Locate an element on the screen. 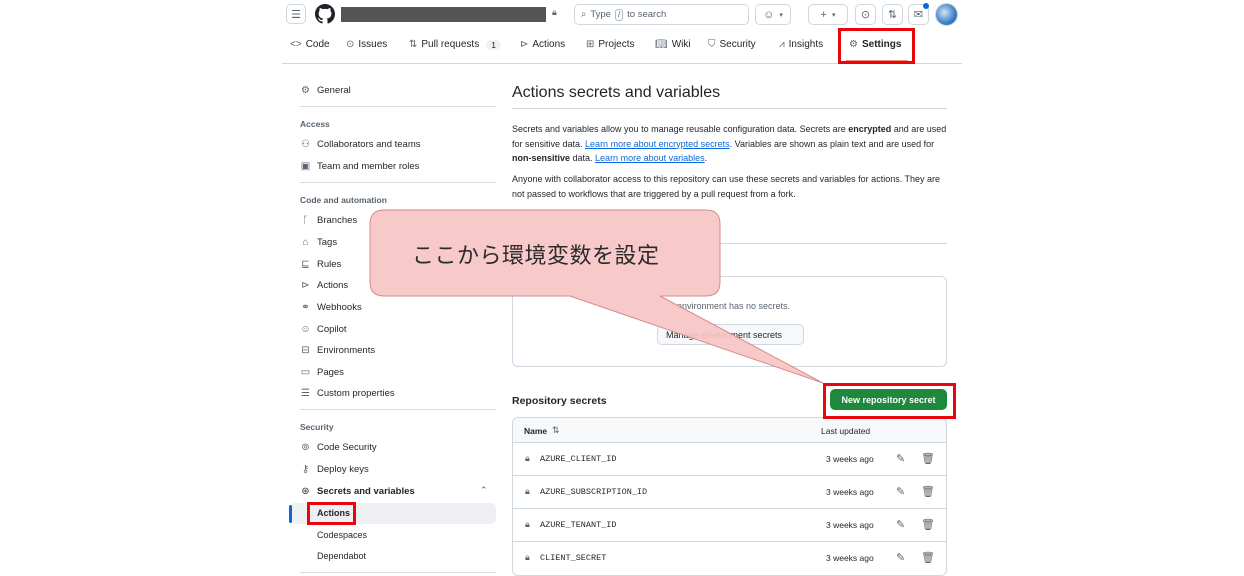 Image resolution: width=1244 pixels, height=576 pixels. copilot-icon: ☺ is located at coordinates (305, 329).